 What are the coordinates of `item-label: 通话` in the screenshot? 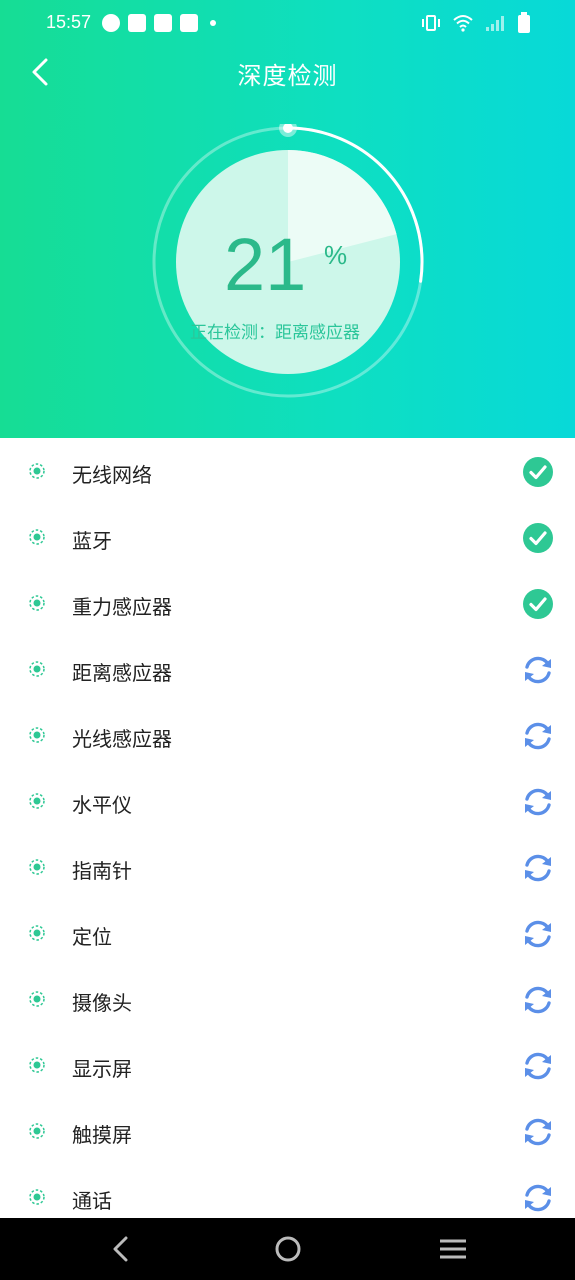 It's located at (92, 1201).